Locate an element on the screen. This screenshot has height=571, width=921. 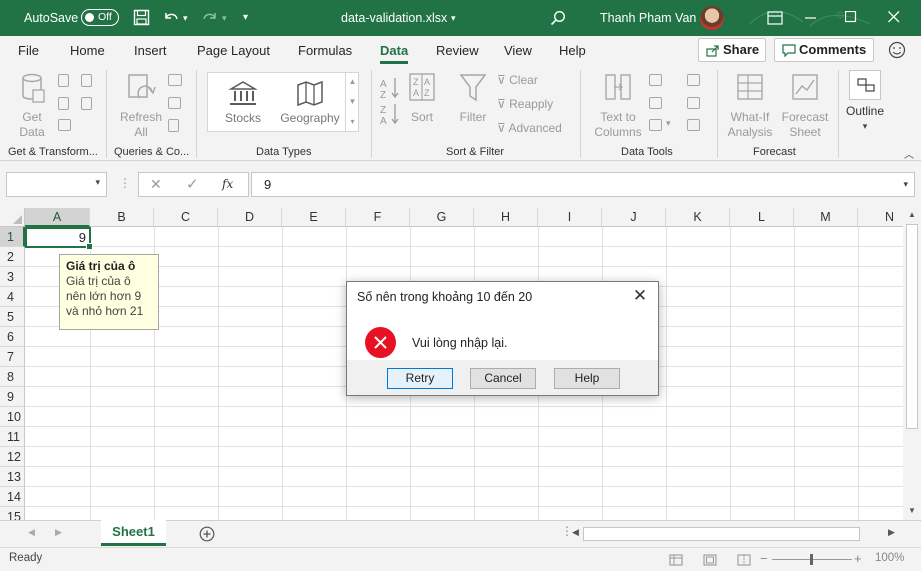
normal-view-icon is located at coordinates (676, 560).